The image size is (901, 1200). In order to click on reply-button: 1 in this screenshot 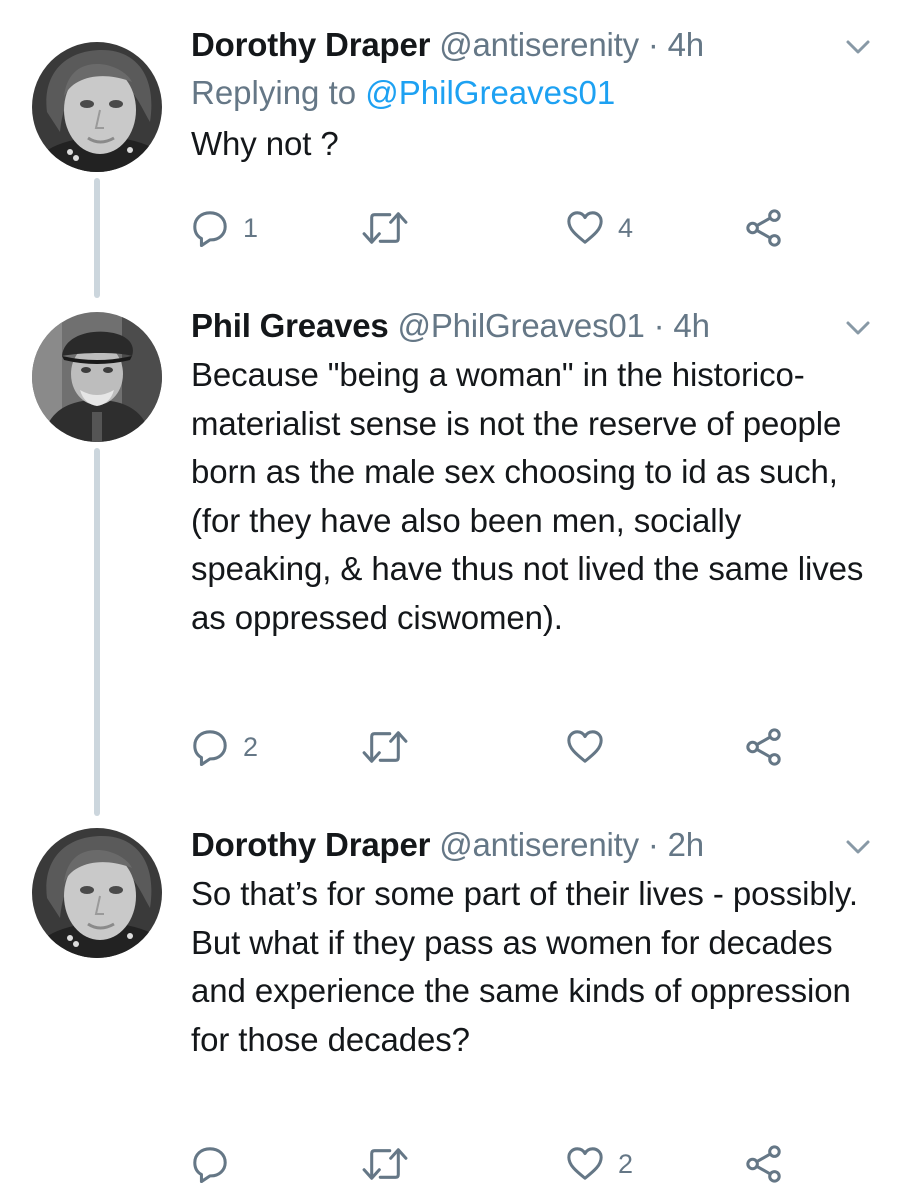, I will do `click(224, 228)`.